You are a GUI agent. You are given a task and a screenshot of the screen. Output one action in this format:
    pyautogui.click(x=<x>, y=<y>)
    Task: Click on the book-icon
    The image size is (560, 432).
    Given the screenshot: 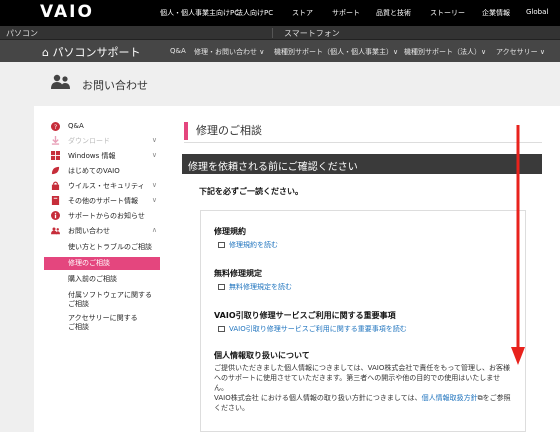 What is the action you would take?
    pyautogui.click(x=55, y=200)
    